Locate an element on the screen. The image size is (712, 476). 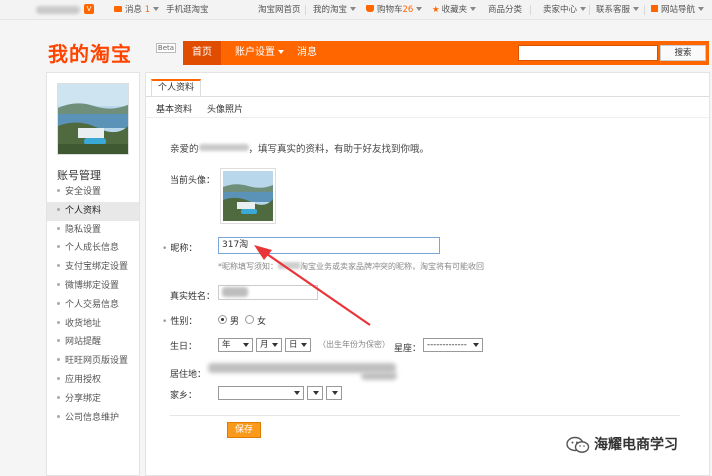
watermark: 海耀电商学习 is located at coordinates (639, 444).